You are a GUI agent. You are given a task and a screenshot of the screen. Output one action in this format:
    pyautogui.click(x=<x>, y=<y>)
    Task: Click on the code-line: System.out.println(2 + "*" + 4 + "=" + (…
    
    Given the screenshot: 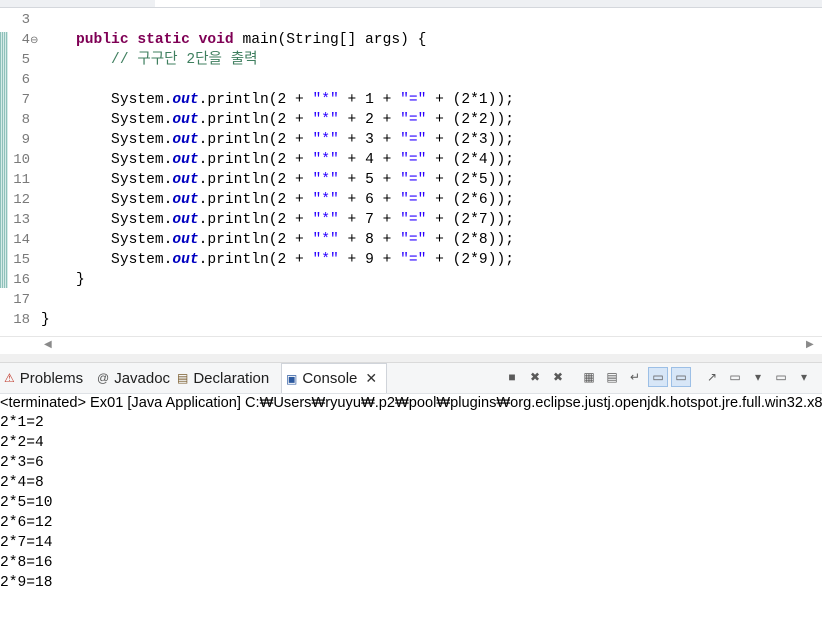 What is the action you would take?
    pyautogui.click(x=277, y=160)
    